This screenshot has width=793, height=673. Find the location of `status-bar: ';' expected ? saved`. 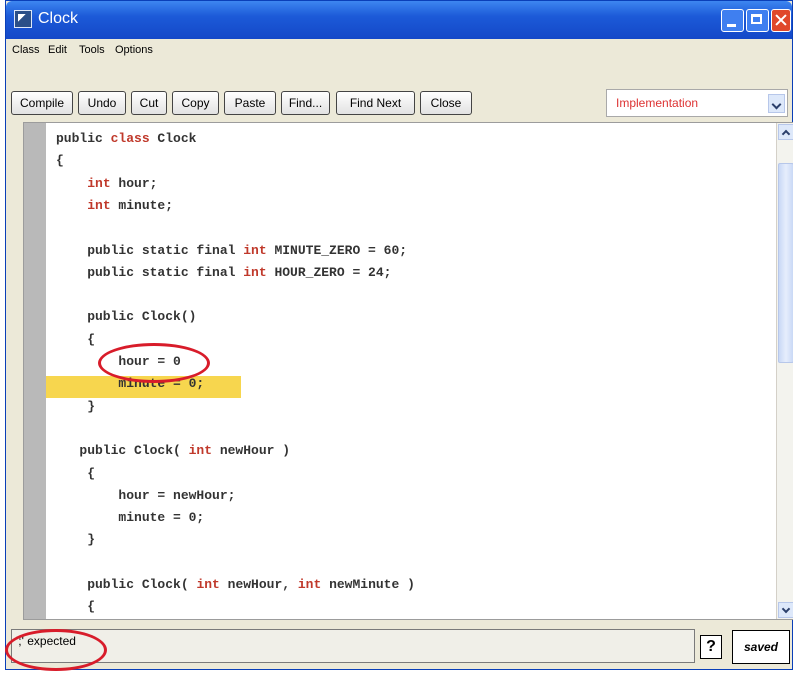

status-bar: ';' expected ? saved is located at coordinates (399, 648).